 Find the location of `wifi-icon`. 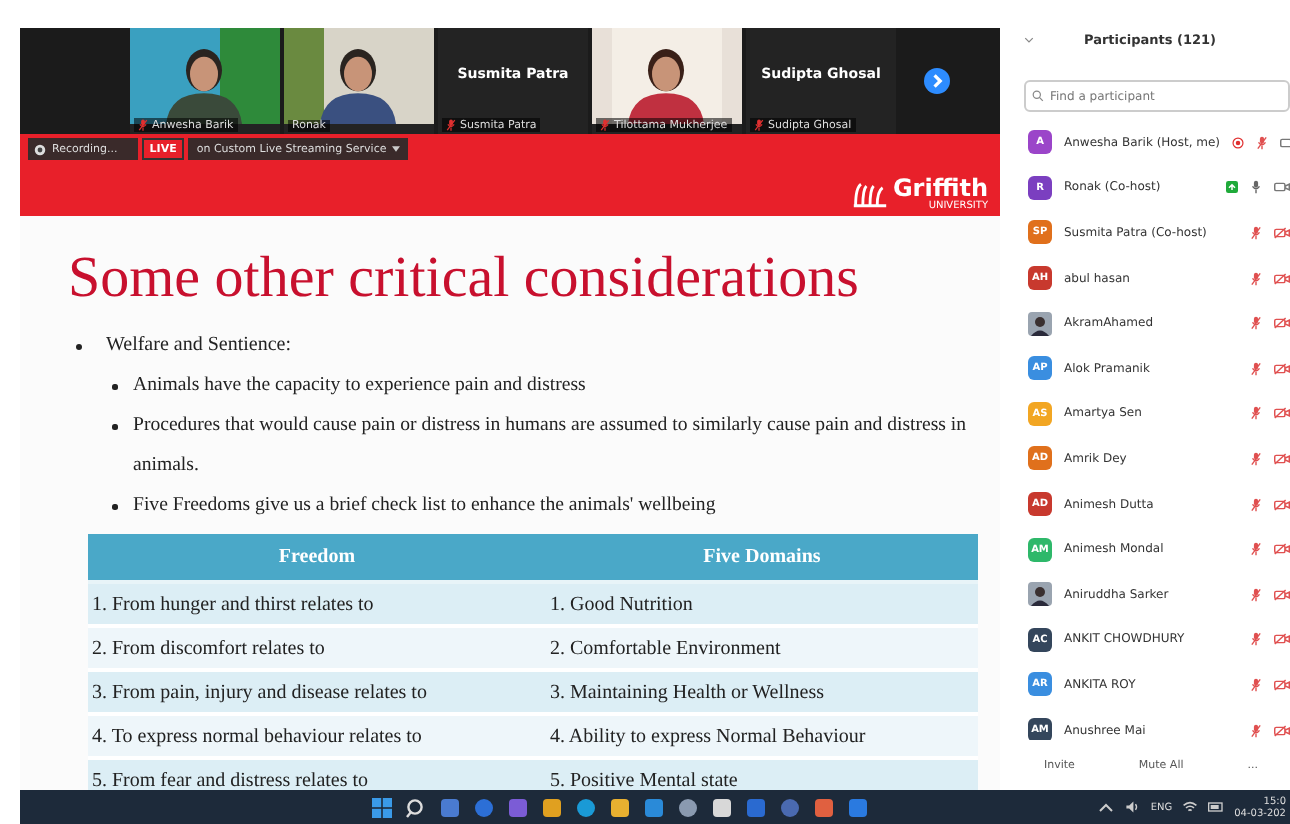

wifi-icon is located at coordinates (1190, 807).